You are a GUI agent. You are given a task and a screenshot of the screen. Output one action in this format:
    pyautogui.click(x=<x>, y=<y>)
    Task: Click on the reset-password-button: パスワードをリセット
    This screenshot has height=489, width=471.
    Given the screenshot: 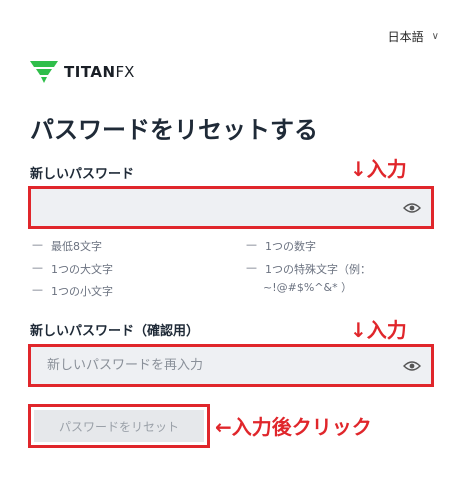 What is the action you would take?
    pyautogui.click(x=119, y=426)
    